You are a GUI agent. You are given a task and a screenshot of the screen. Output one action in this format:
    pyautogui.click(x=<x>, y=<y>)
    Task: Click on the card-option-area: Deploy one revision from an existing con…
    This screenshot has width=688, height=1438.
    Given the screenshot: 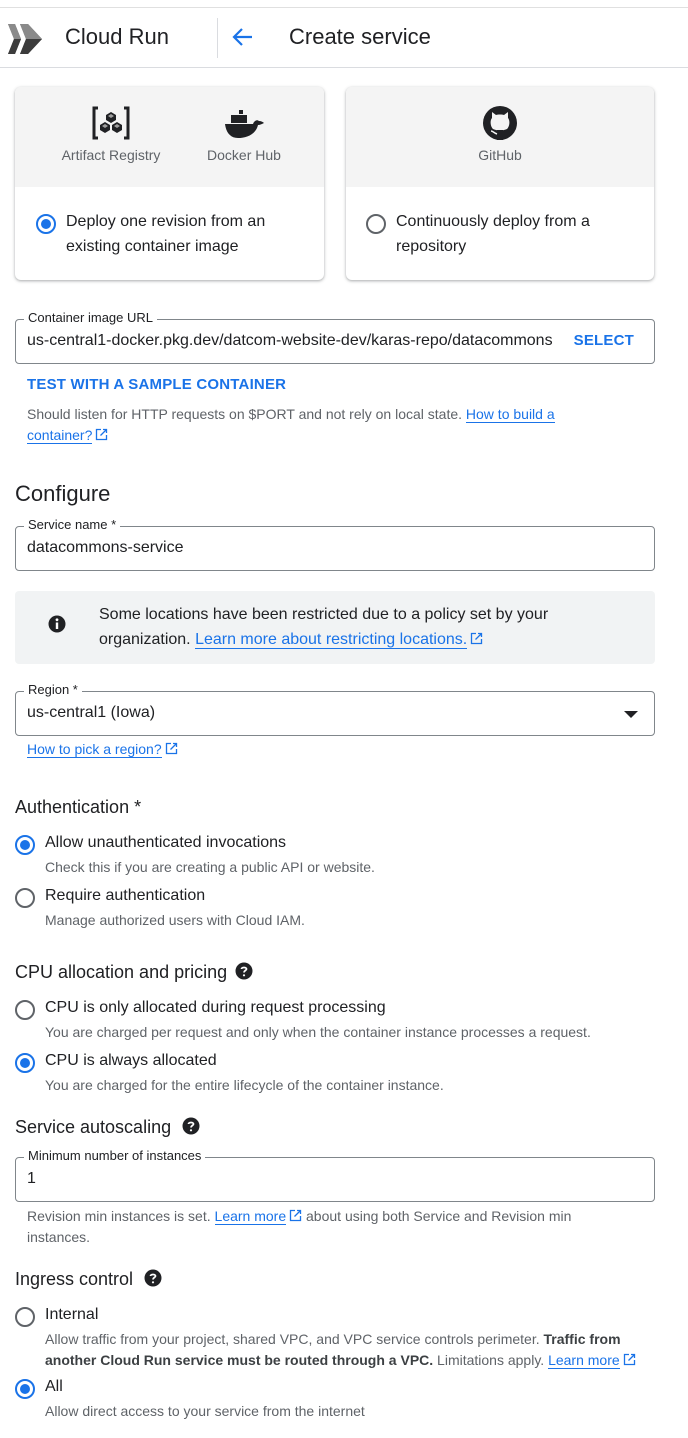 What is the action you would take?
    pyautogui.click(x=169, y=233)
    